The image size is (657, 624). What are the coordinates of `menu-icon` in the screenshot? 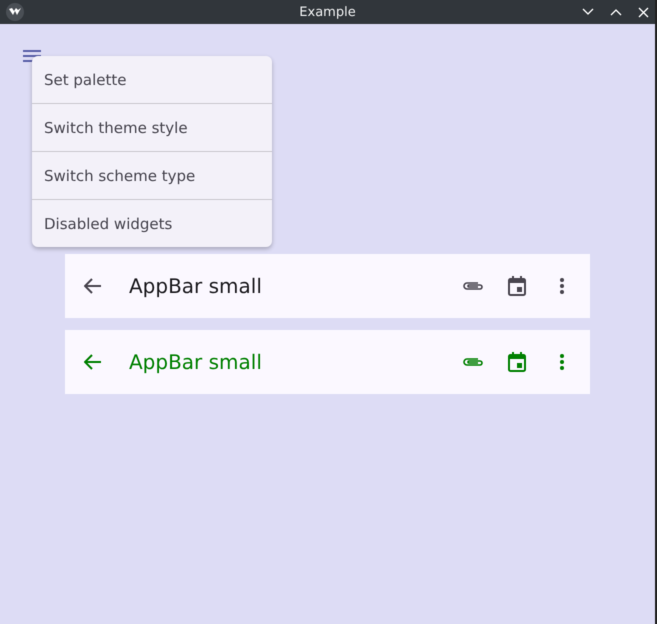 It's located at (32, 56).